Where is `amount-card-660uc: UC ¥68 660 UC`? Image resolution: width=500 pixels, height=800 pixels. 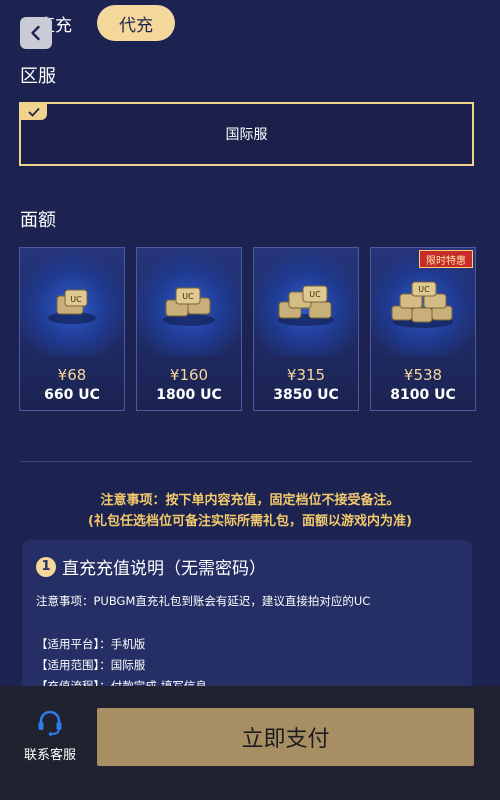
amount-card-660uc: UC ¥68 660 UC is located at coordinates (72, 329).